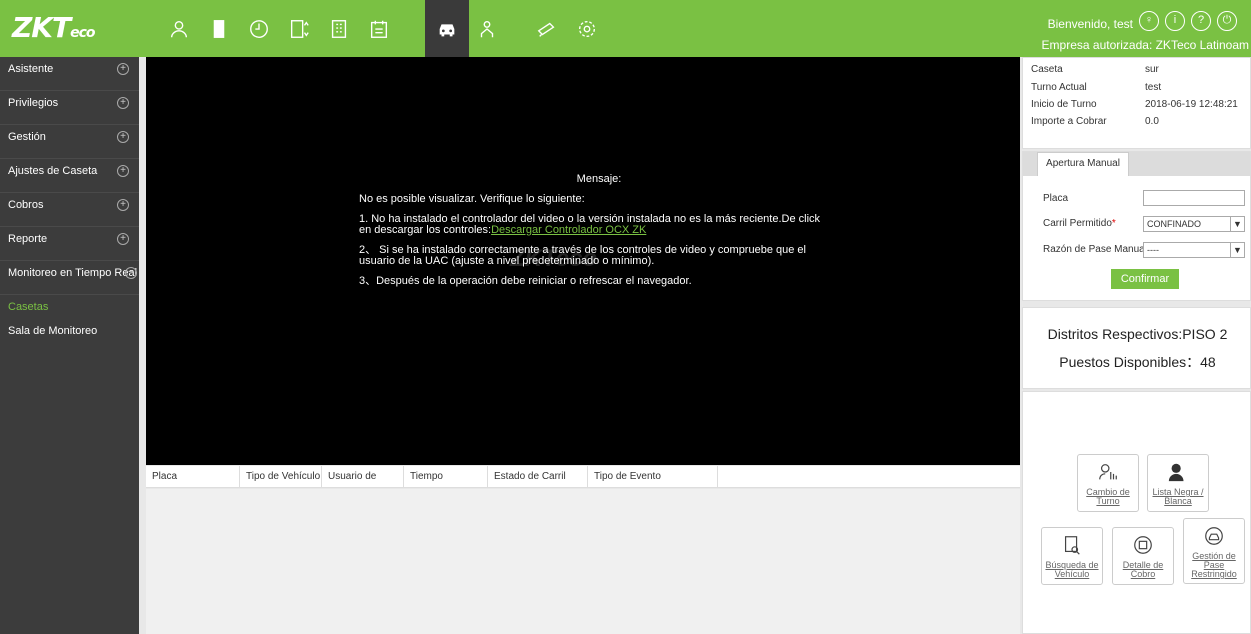 The image size is (1251, 634). I want to click on carril-select: CONFINADO ▼, so click(1194, 224).